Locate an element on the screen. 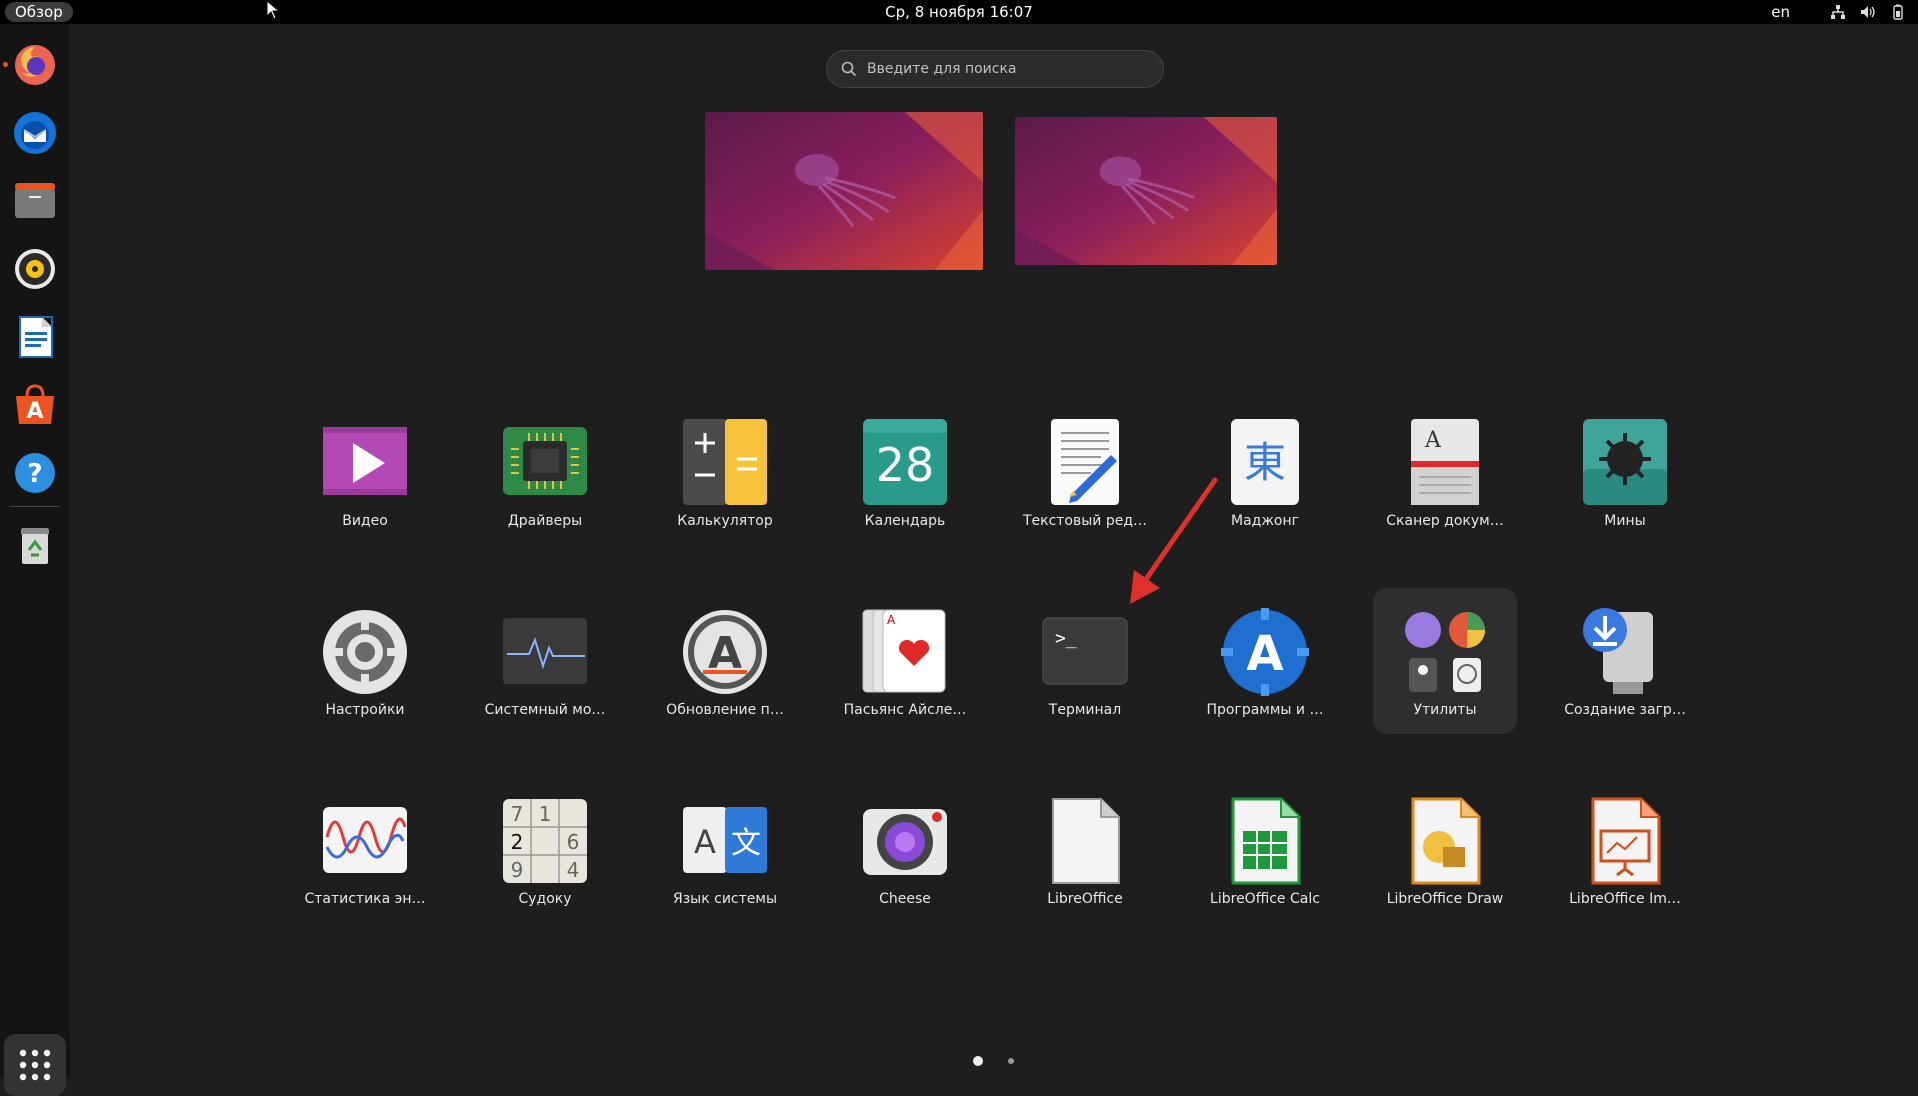 The width and height of the screenshot is (1918, 1096). app-label: Драйверы is located at coordinates (545, 521).